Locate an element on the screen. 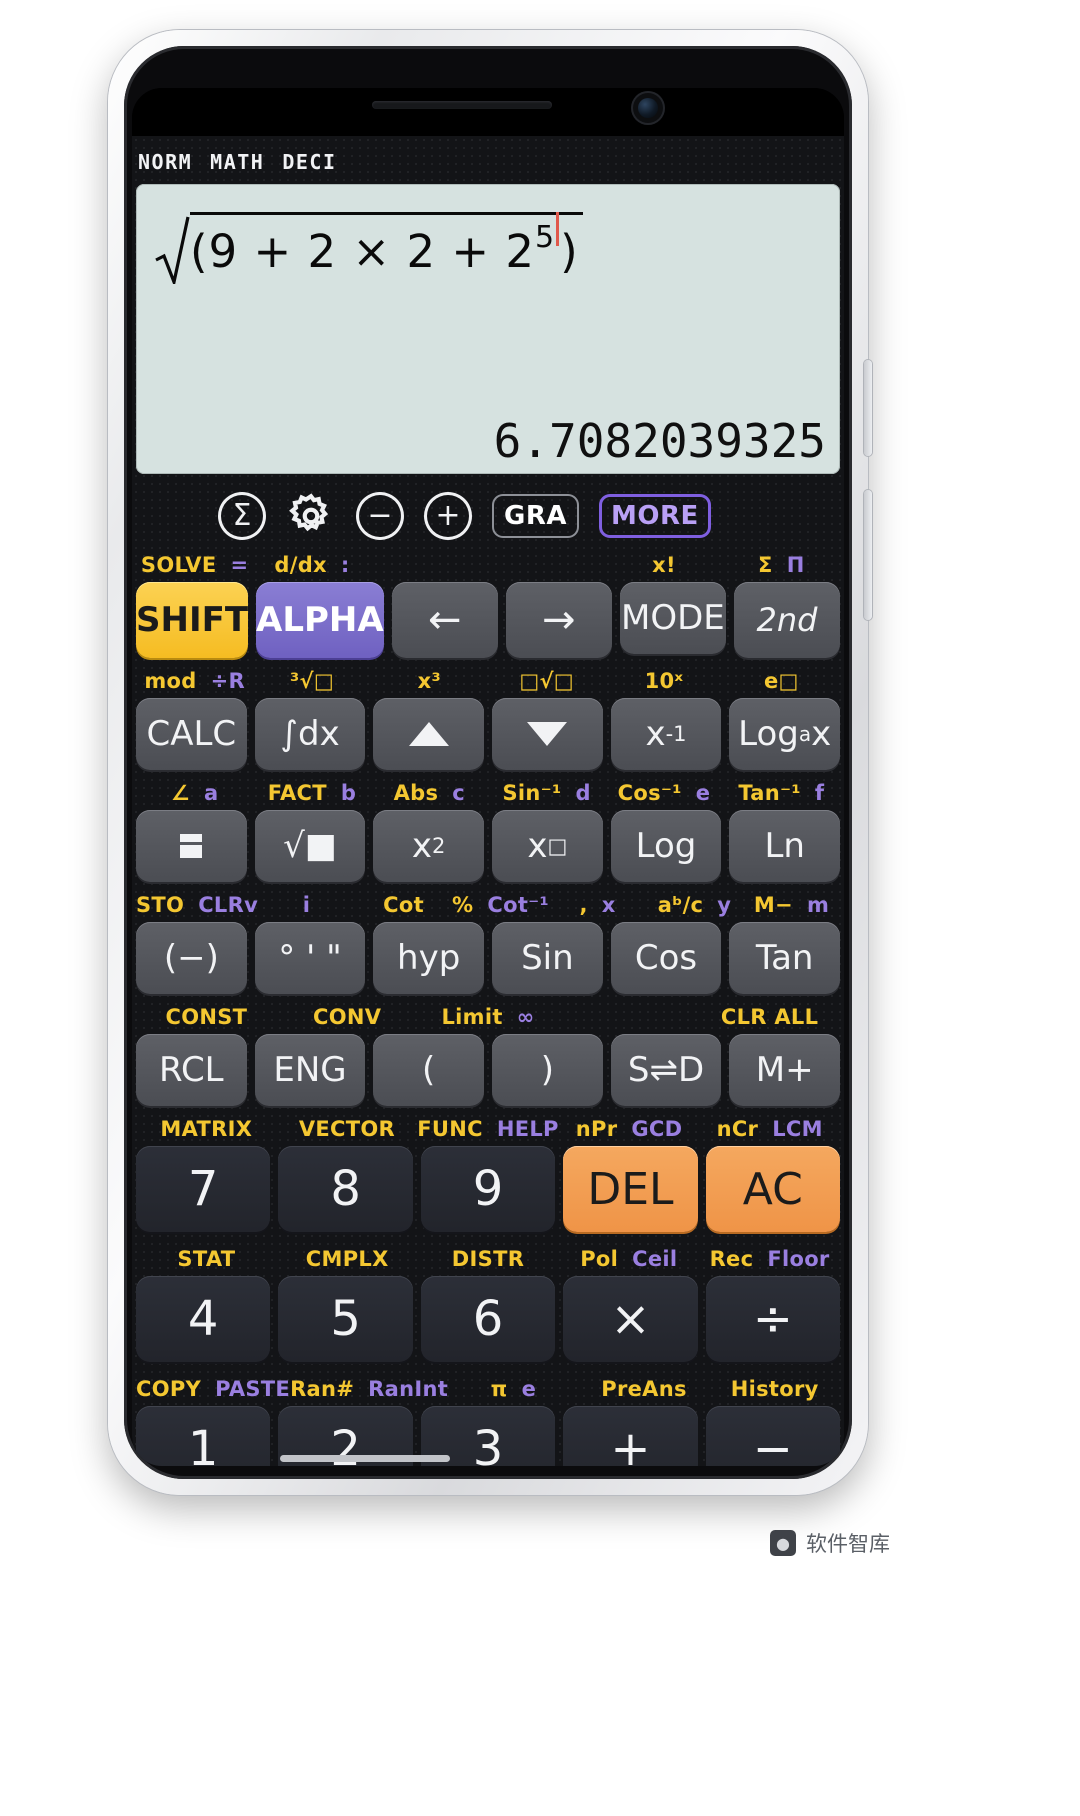  shift-function-label: STO is located at coordinates (160, 905).